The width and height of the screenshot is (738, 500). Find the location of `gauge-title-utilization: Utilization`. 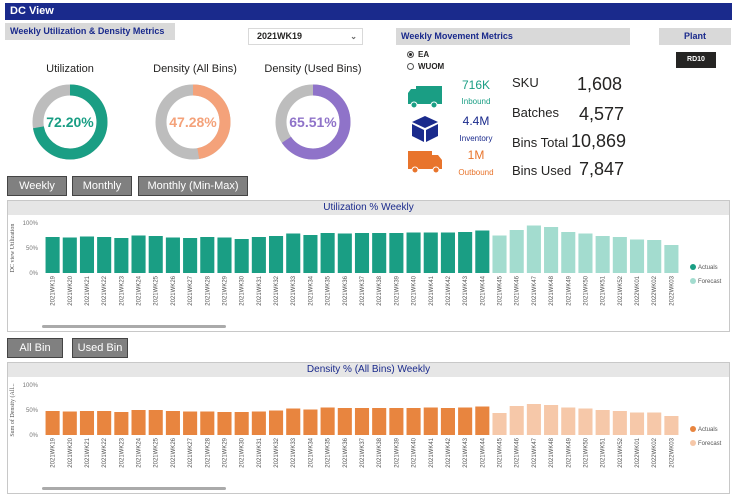

gauge-title-utilization: Utilization is located at coordinates (70, 69).